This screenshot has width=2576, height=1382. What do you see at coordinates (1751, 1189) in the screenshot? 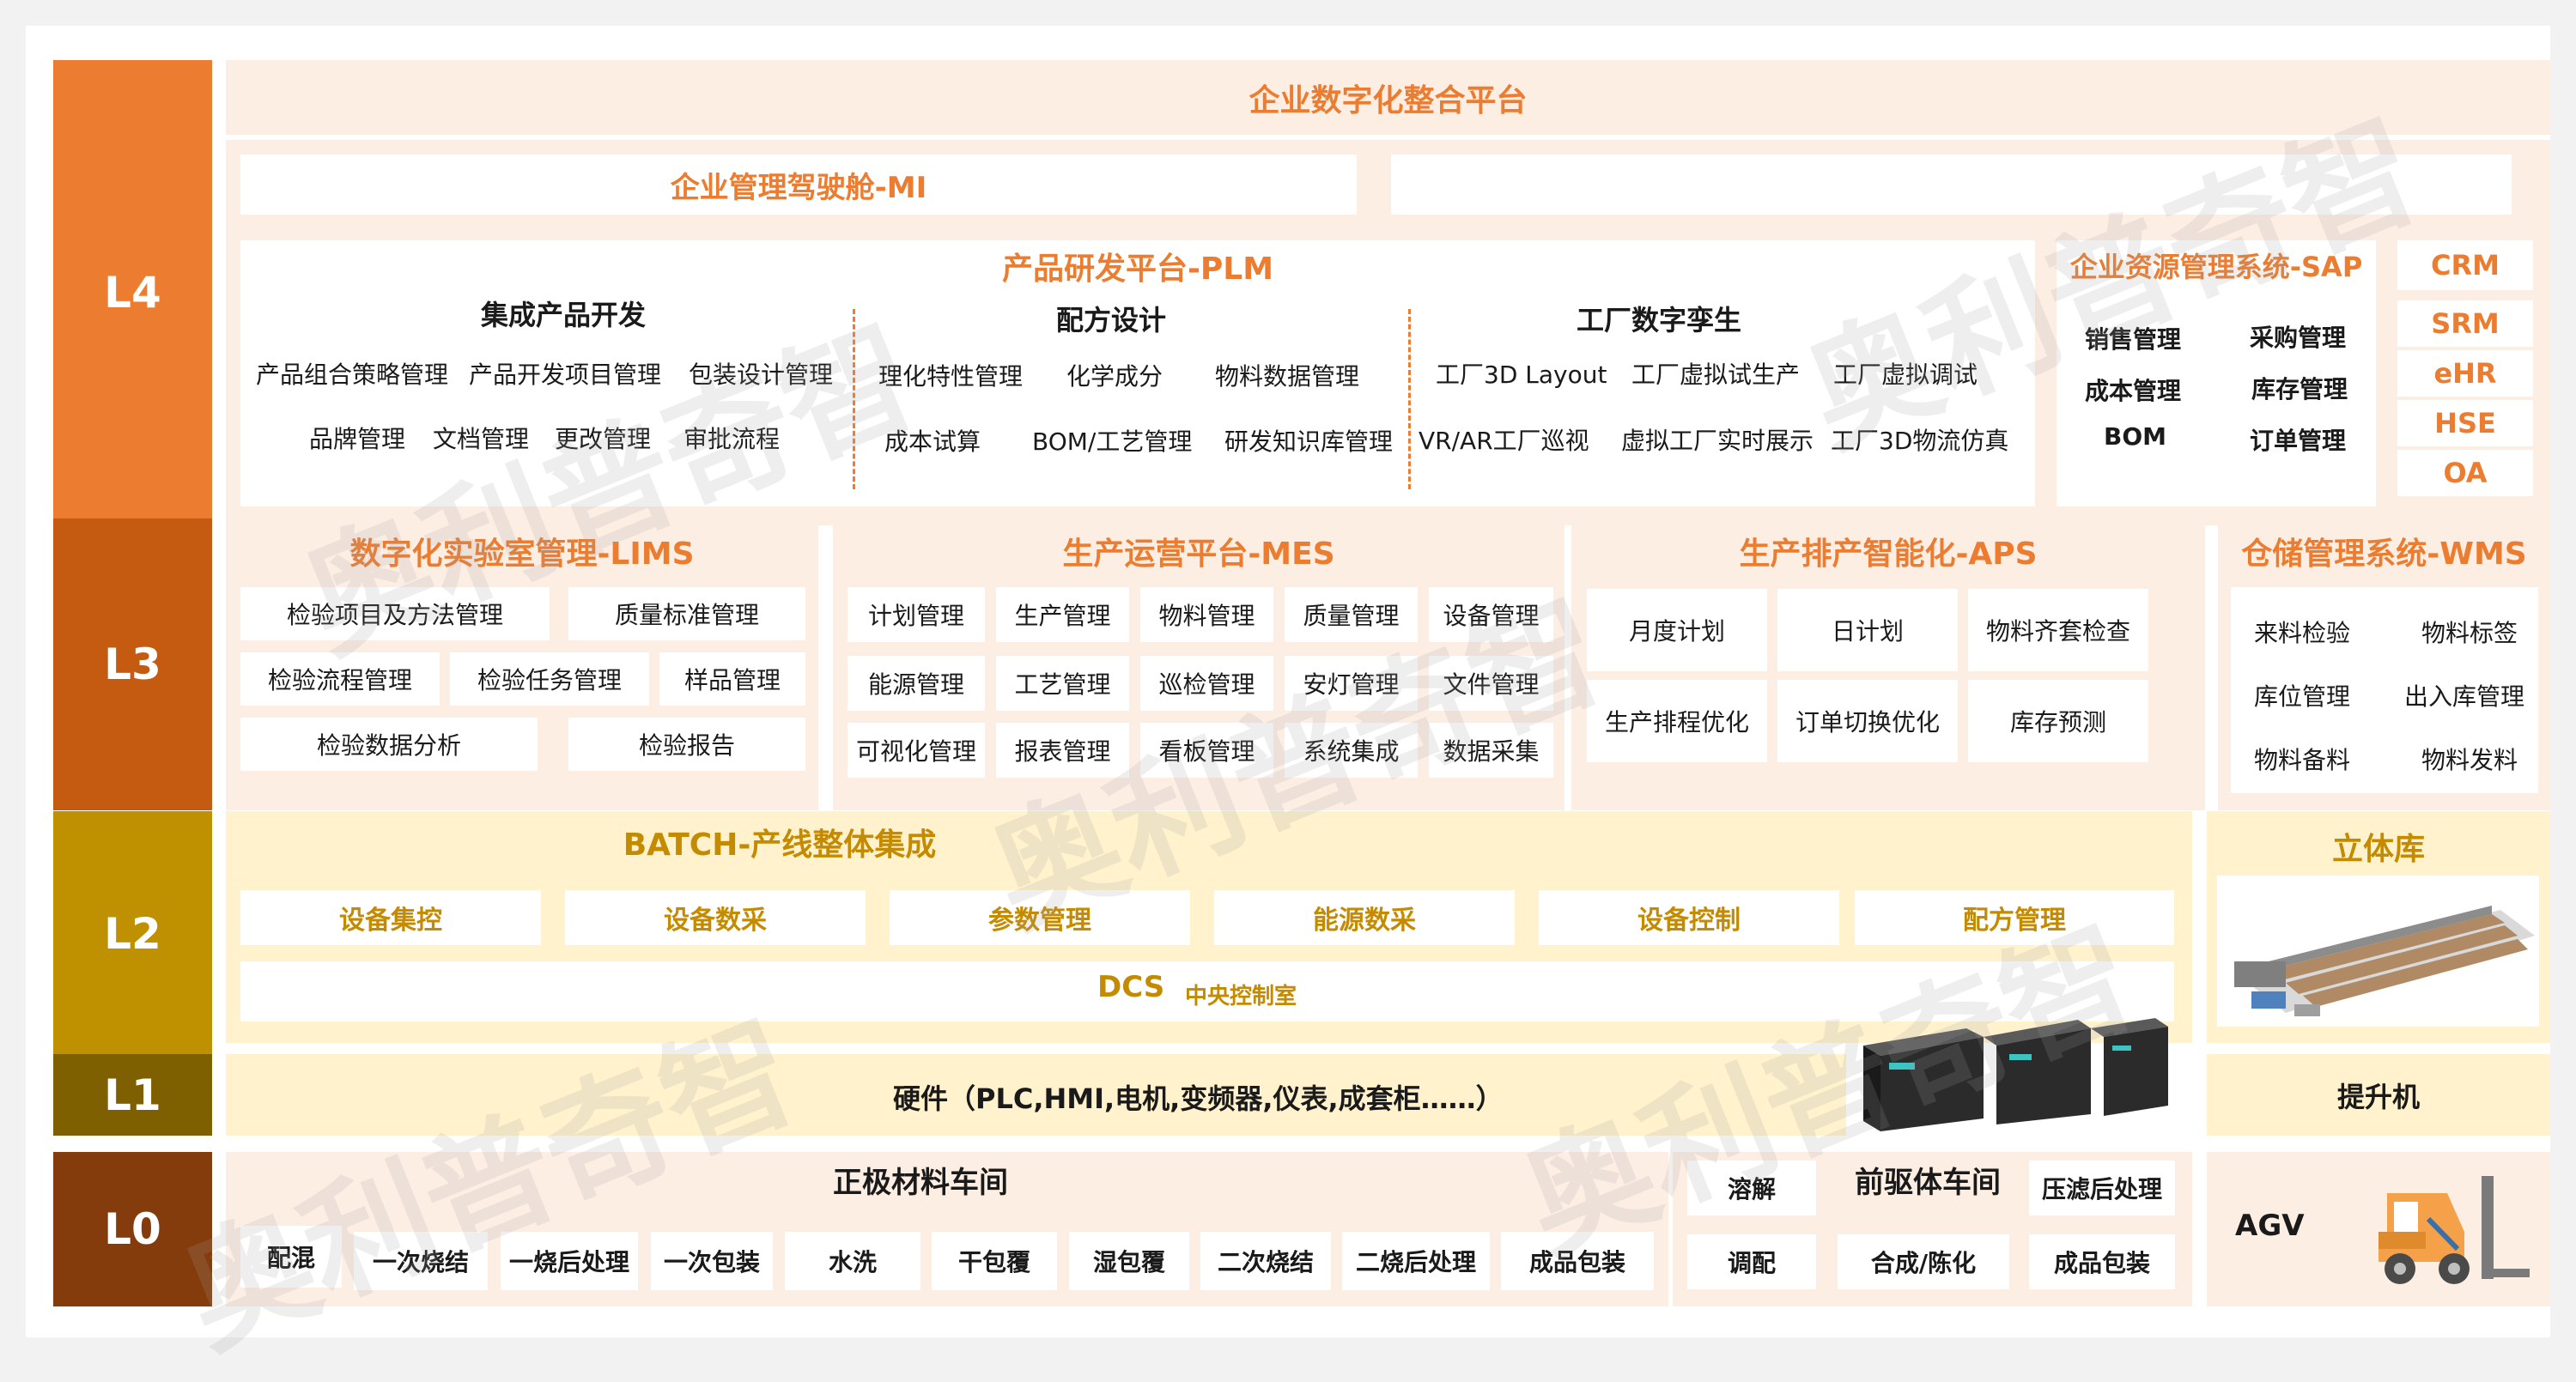
I see `precursor-item-text: 溶解` at bounding box center [1751, 1189].